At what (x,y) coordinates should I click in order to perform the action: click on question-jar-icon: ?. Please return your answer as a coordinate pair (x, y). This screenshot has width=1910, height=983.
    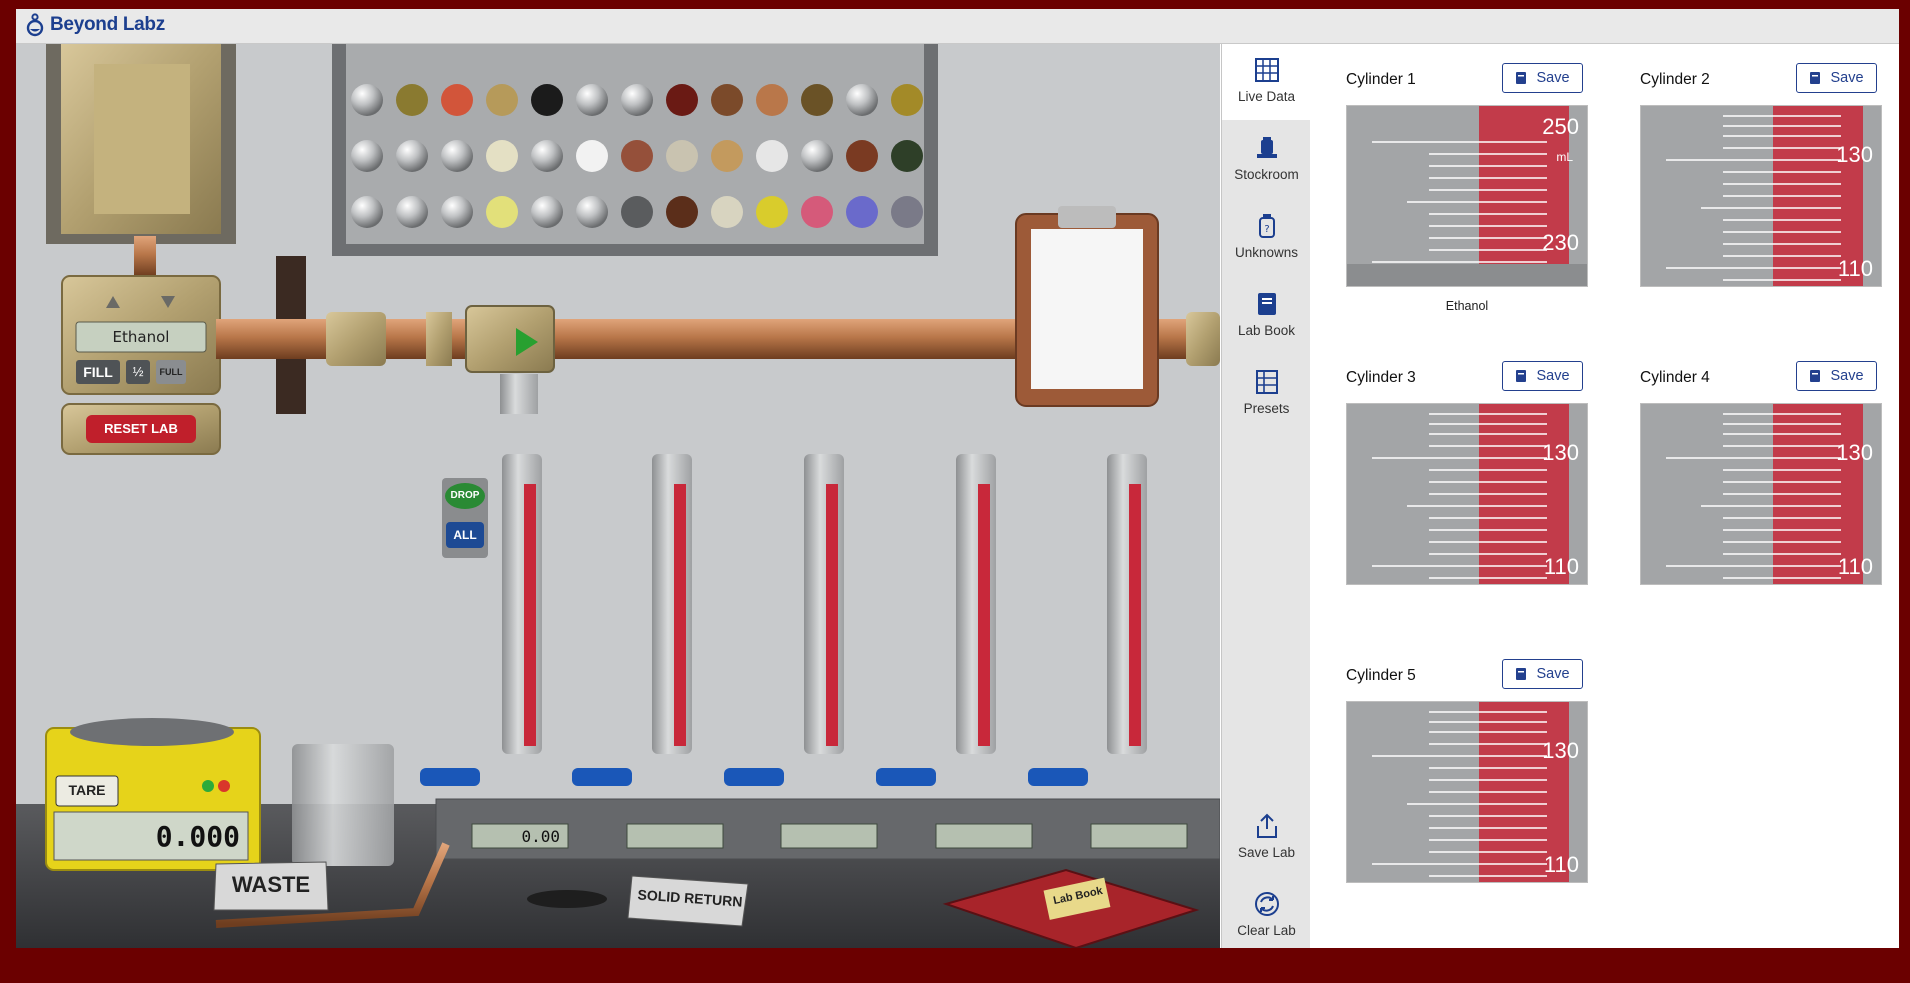
    Looking at the image, I should click on (1266, 226).